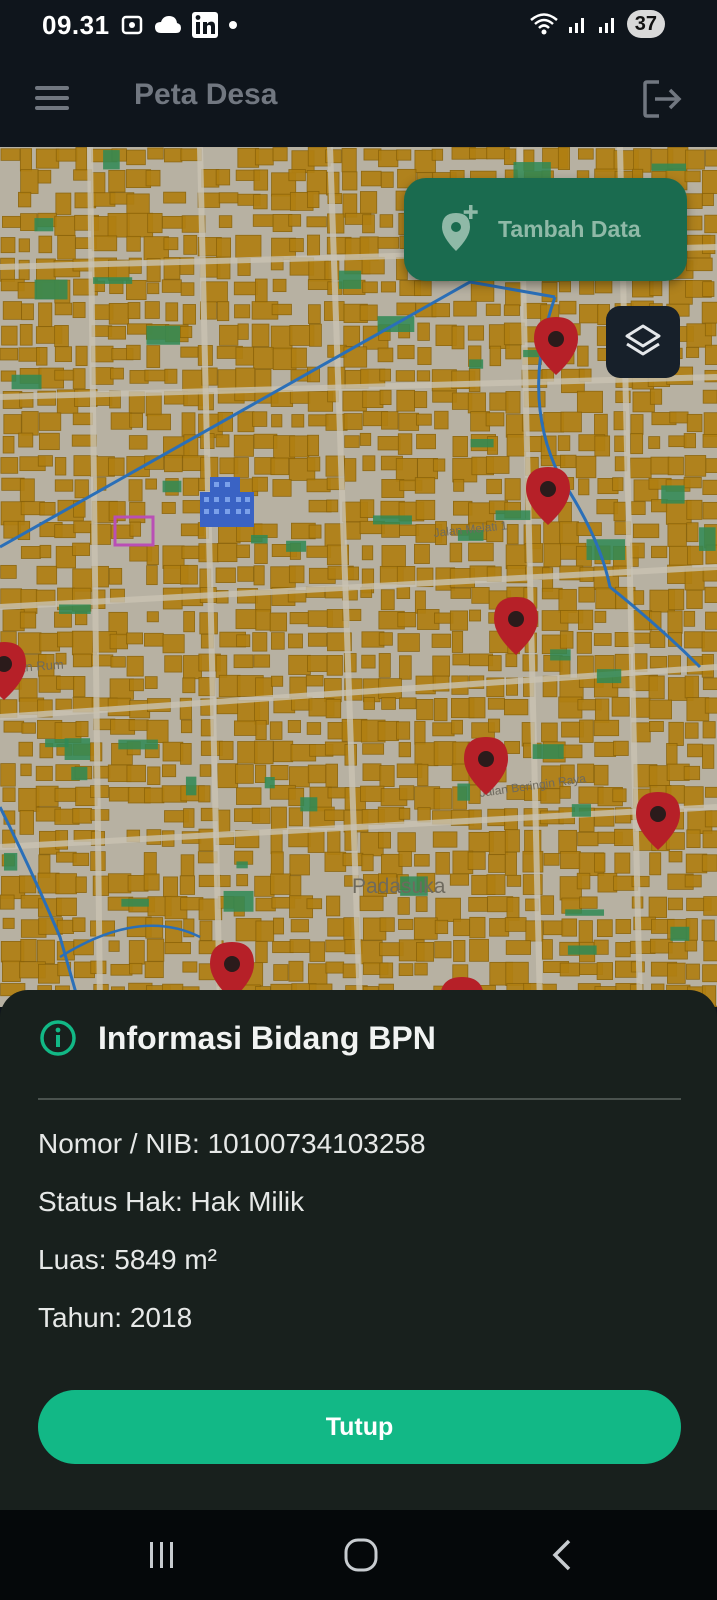 Image resolution: width=717 pixels, height=1600 pixels. Describe the element at coordinates (545, 229) in the screenshot. I see `add-data-button: Tambah Data` at that location.